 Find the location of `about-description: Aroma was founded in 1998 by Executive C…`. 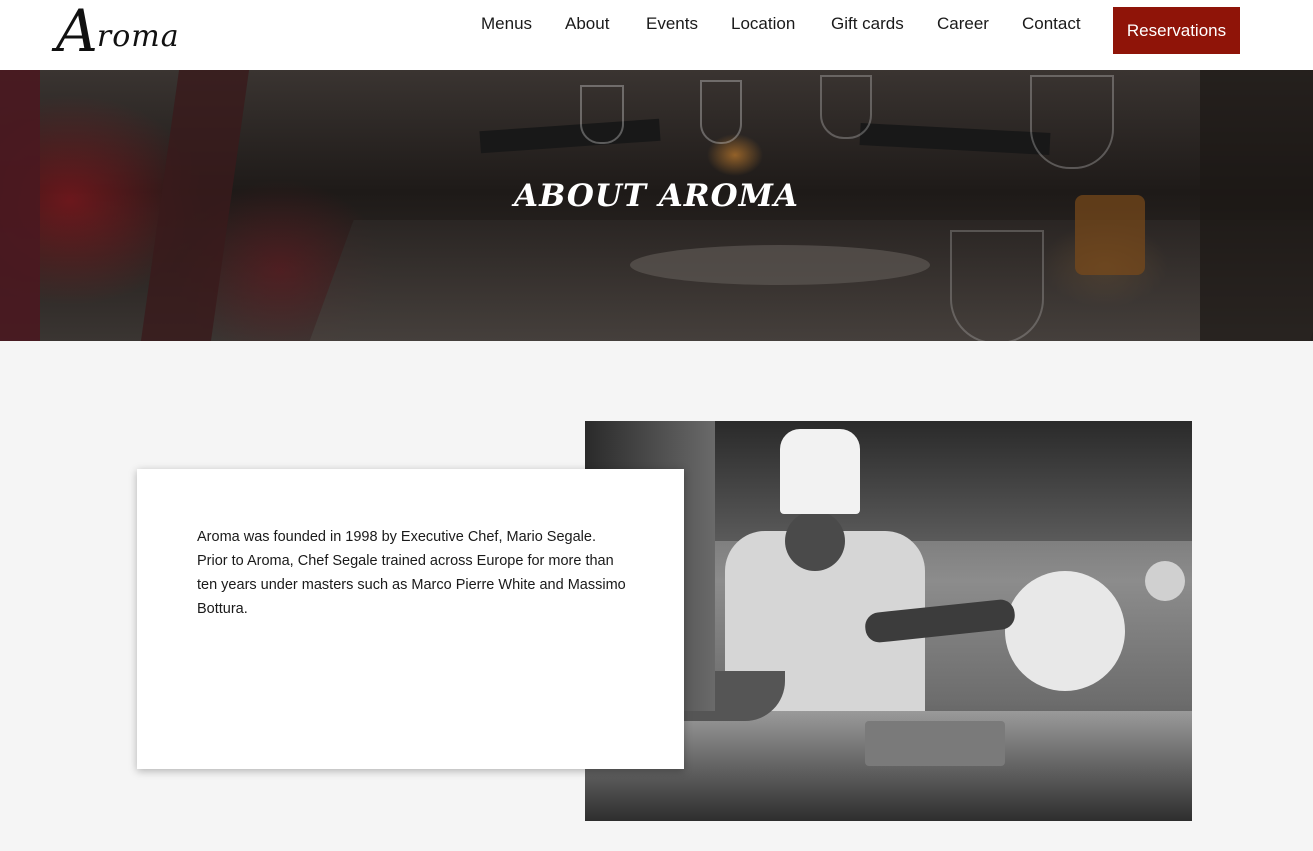

about-description: Aroma was founded in 1998 by Executive C… is located at coordinates (411, 573).